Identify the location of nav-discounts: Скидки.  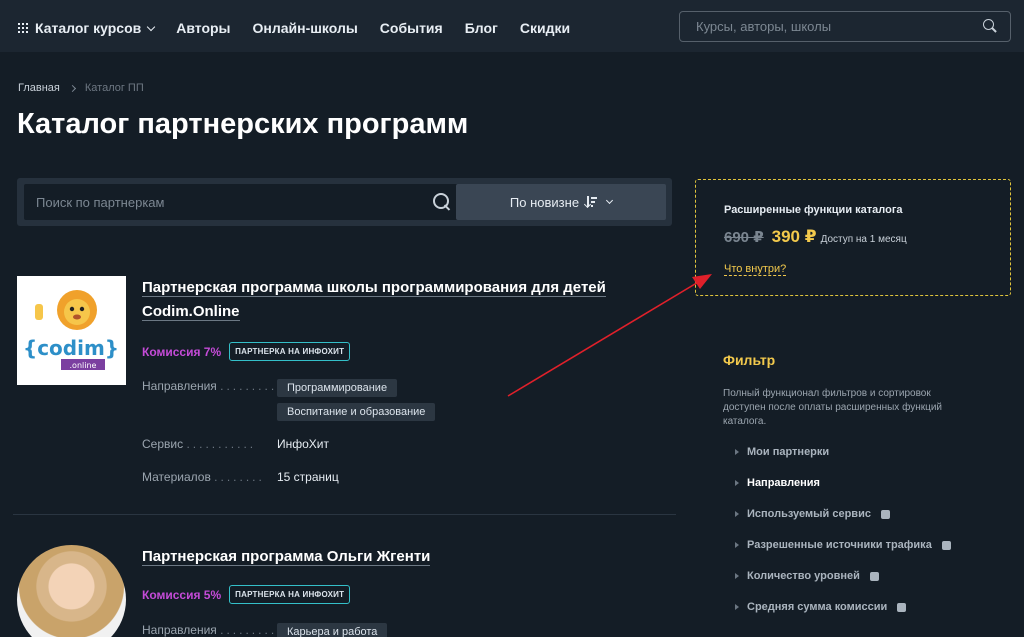
(545, 28).